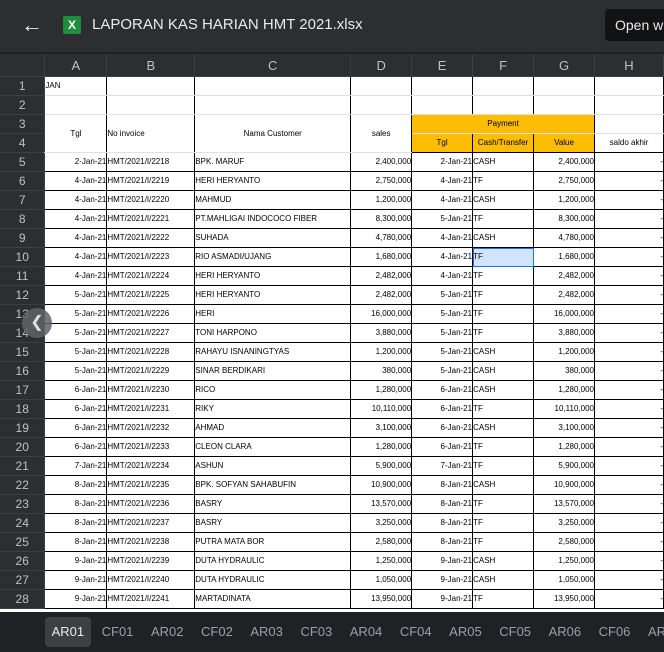 The image size is (664, 652). I want to click on cell-sales: 10,110,000, so click(381, 409).